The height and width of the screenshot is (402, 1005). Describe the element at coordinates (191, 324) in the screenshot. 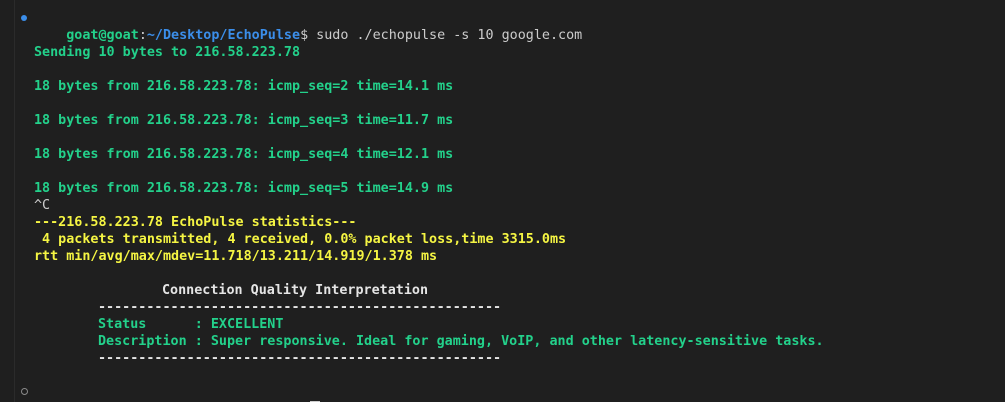

I see `quality-status: Status : EXCELLENT` at that location.